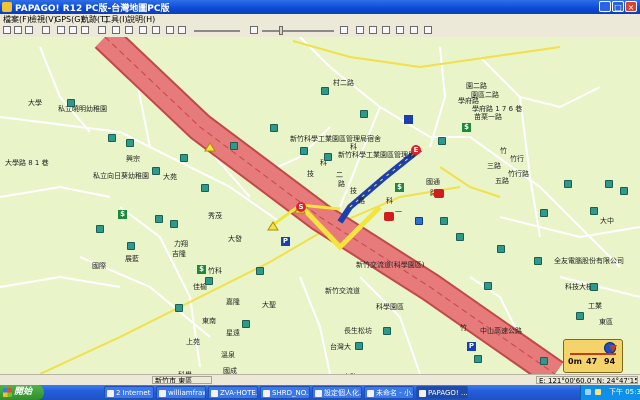 Image resolution: width=640 pixels, height=400 pixels. What do you see at coordinates (593, 356) in the screenshot?
I see `scale-widget: 0m 47 94` at bounding box center [593, 356].